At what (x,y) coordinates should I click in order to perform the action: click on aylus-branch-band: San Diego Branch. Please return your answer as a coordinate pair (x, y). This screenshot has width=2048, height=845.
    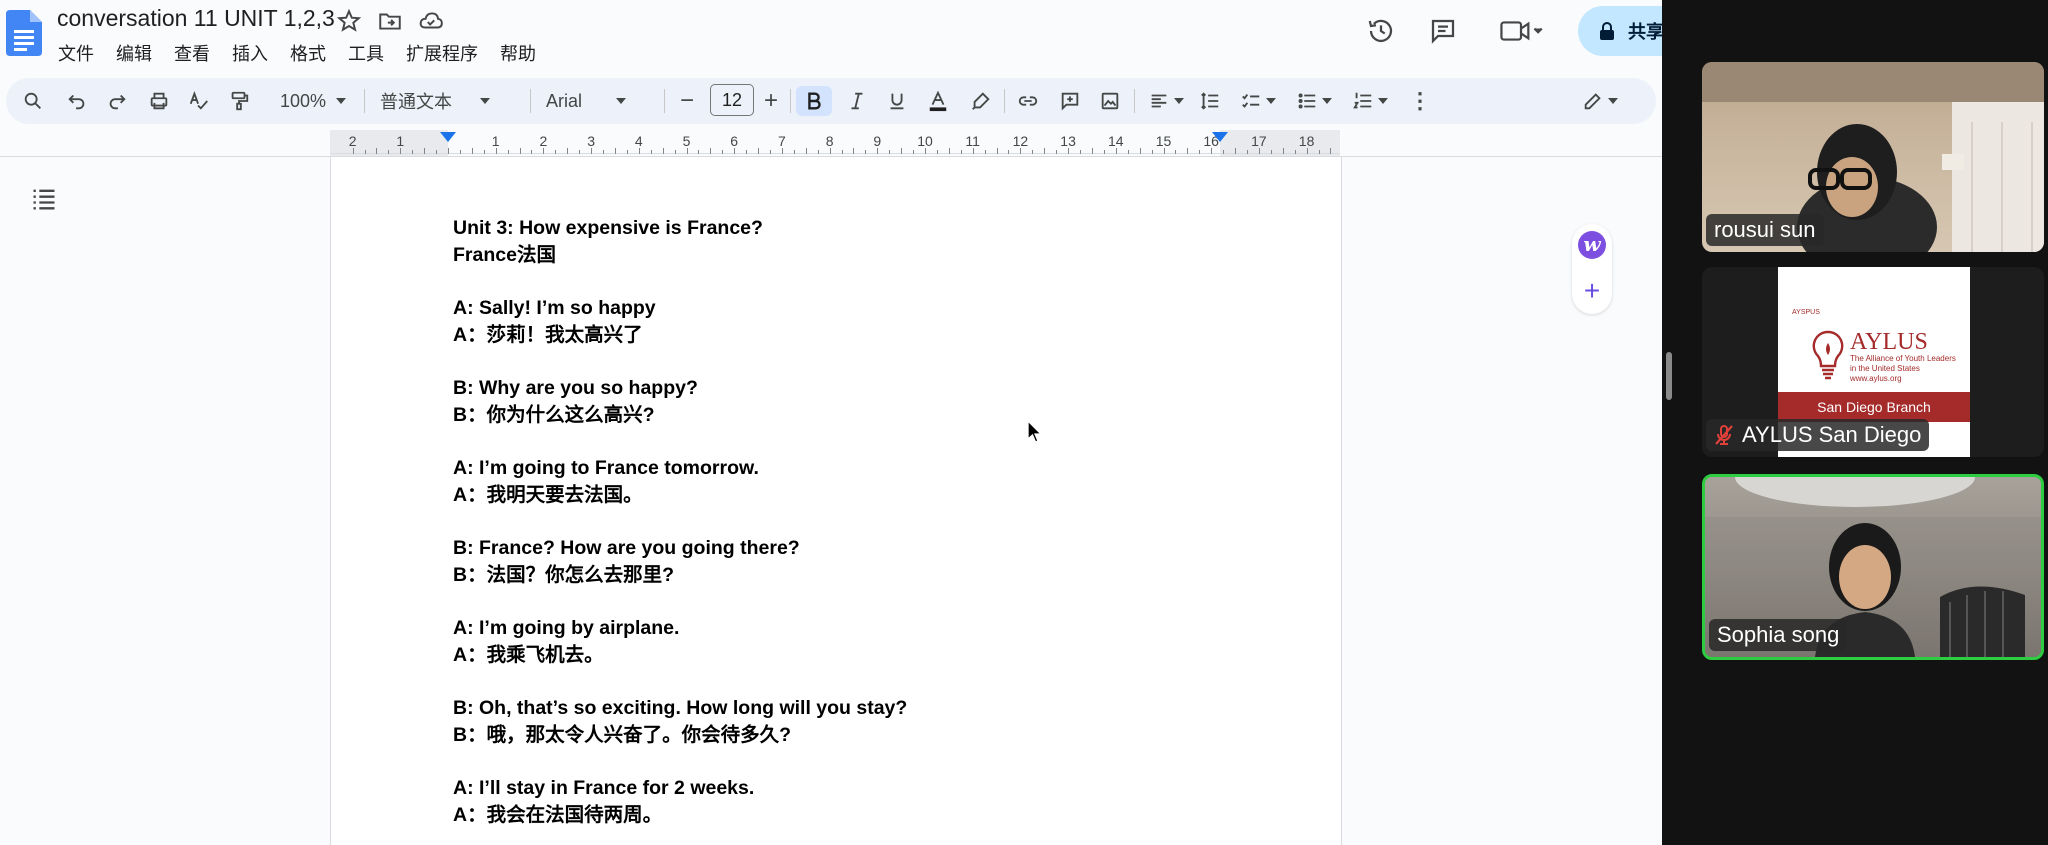
    Looking at the image, I should click on (1874, 407).